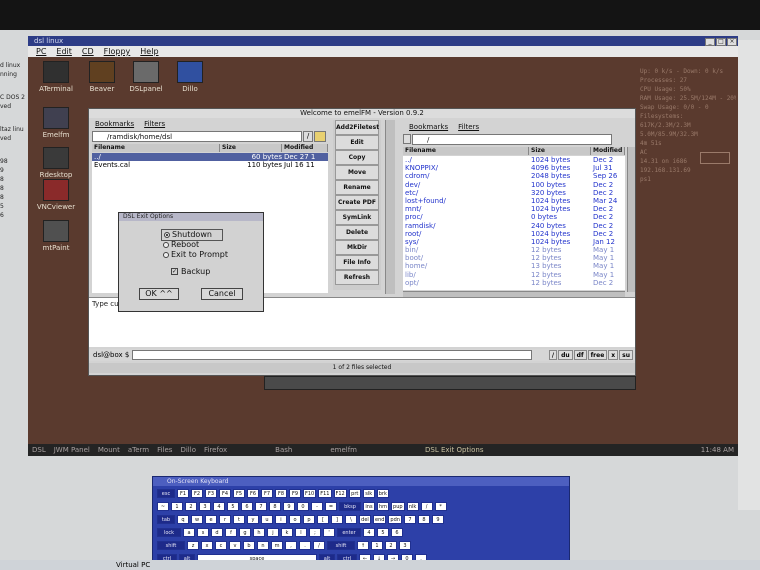 Image resolution: width=760 pixels, height=570 pixels. Describe the element at coordinates (343, 450) in the screenshot. I see `taskbar-item: emelfm` at that location.